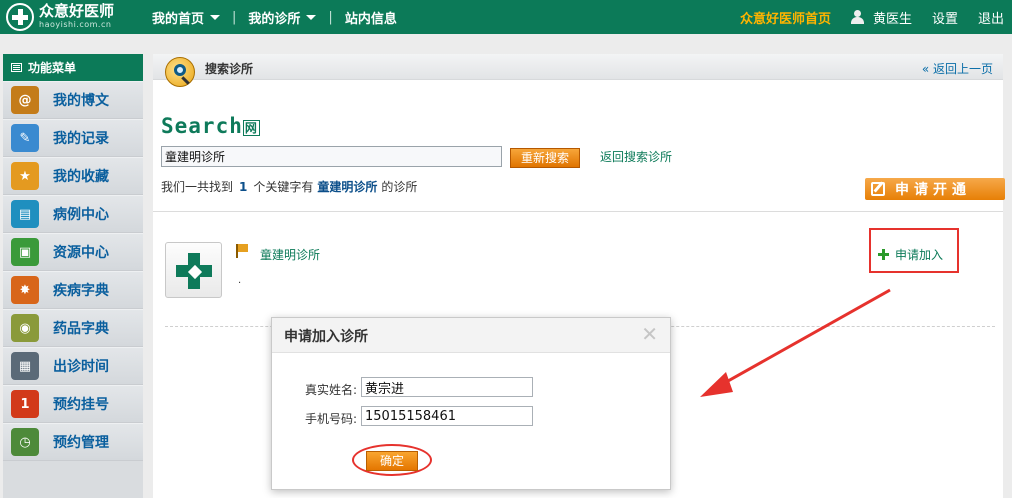 Image resolution: width=1012 pixels, height=498 pixels. I want to click on page-header: 搜索诊所 « 返回上一页, so click(578, 67).